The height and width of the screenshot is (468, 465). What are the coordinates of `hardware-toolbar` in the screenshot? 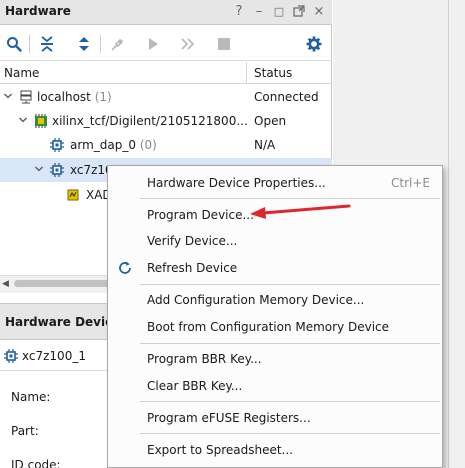 It's located at (166, 43).